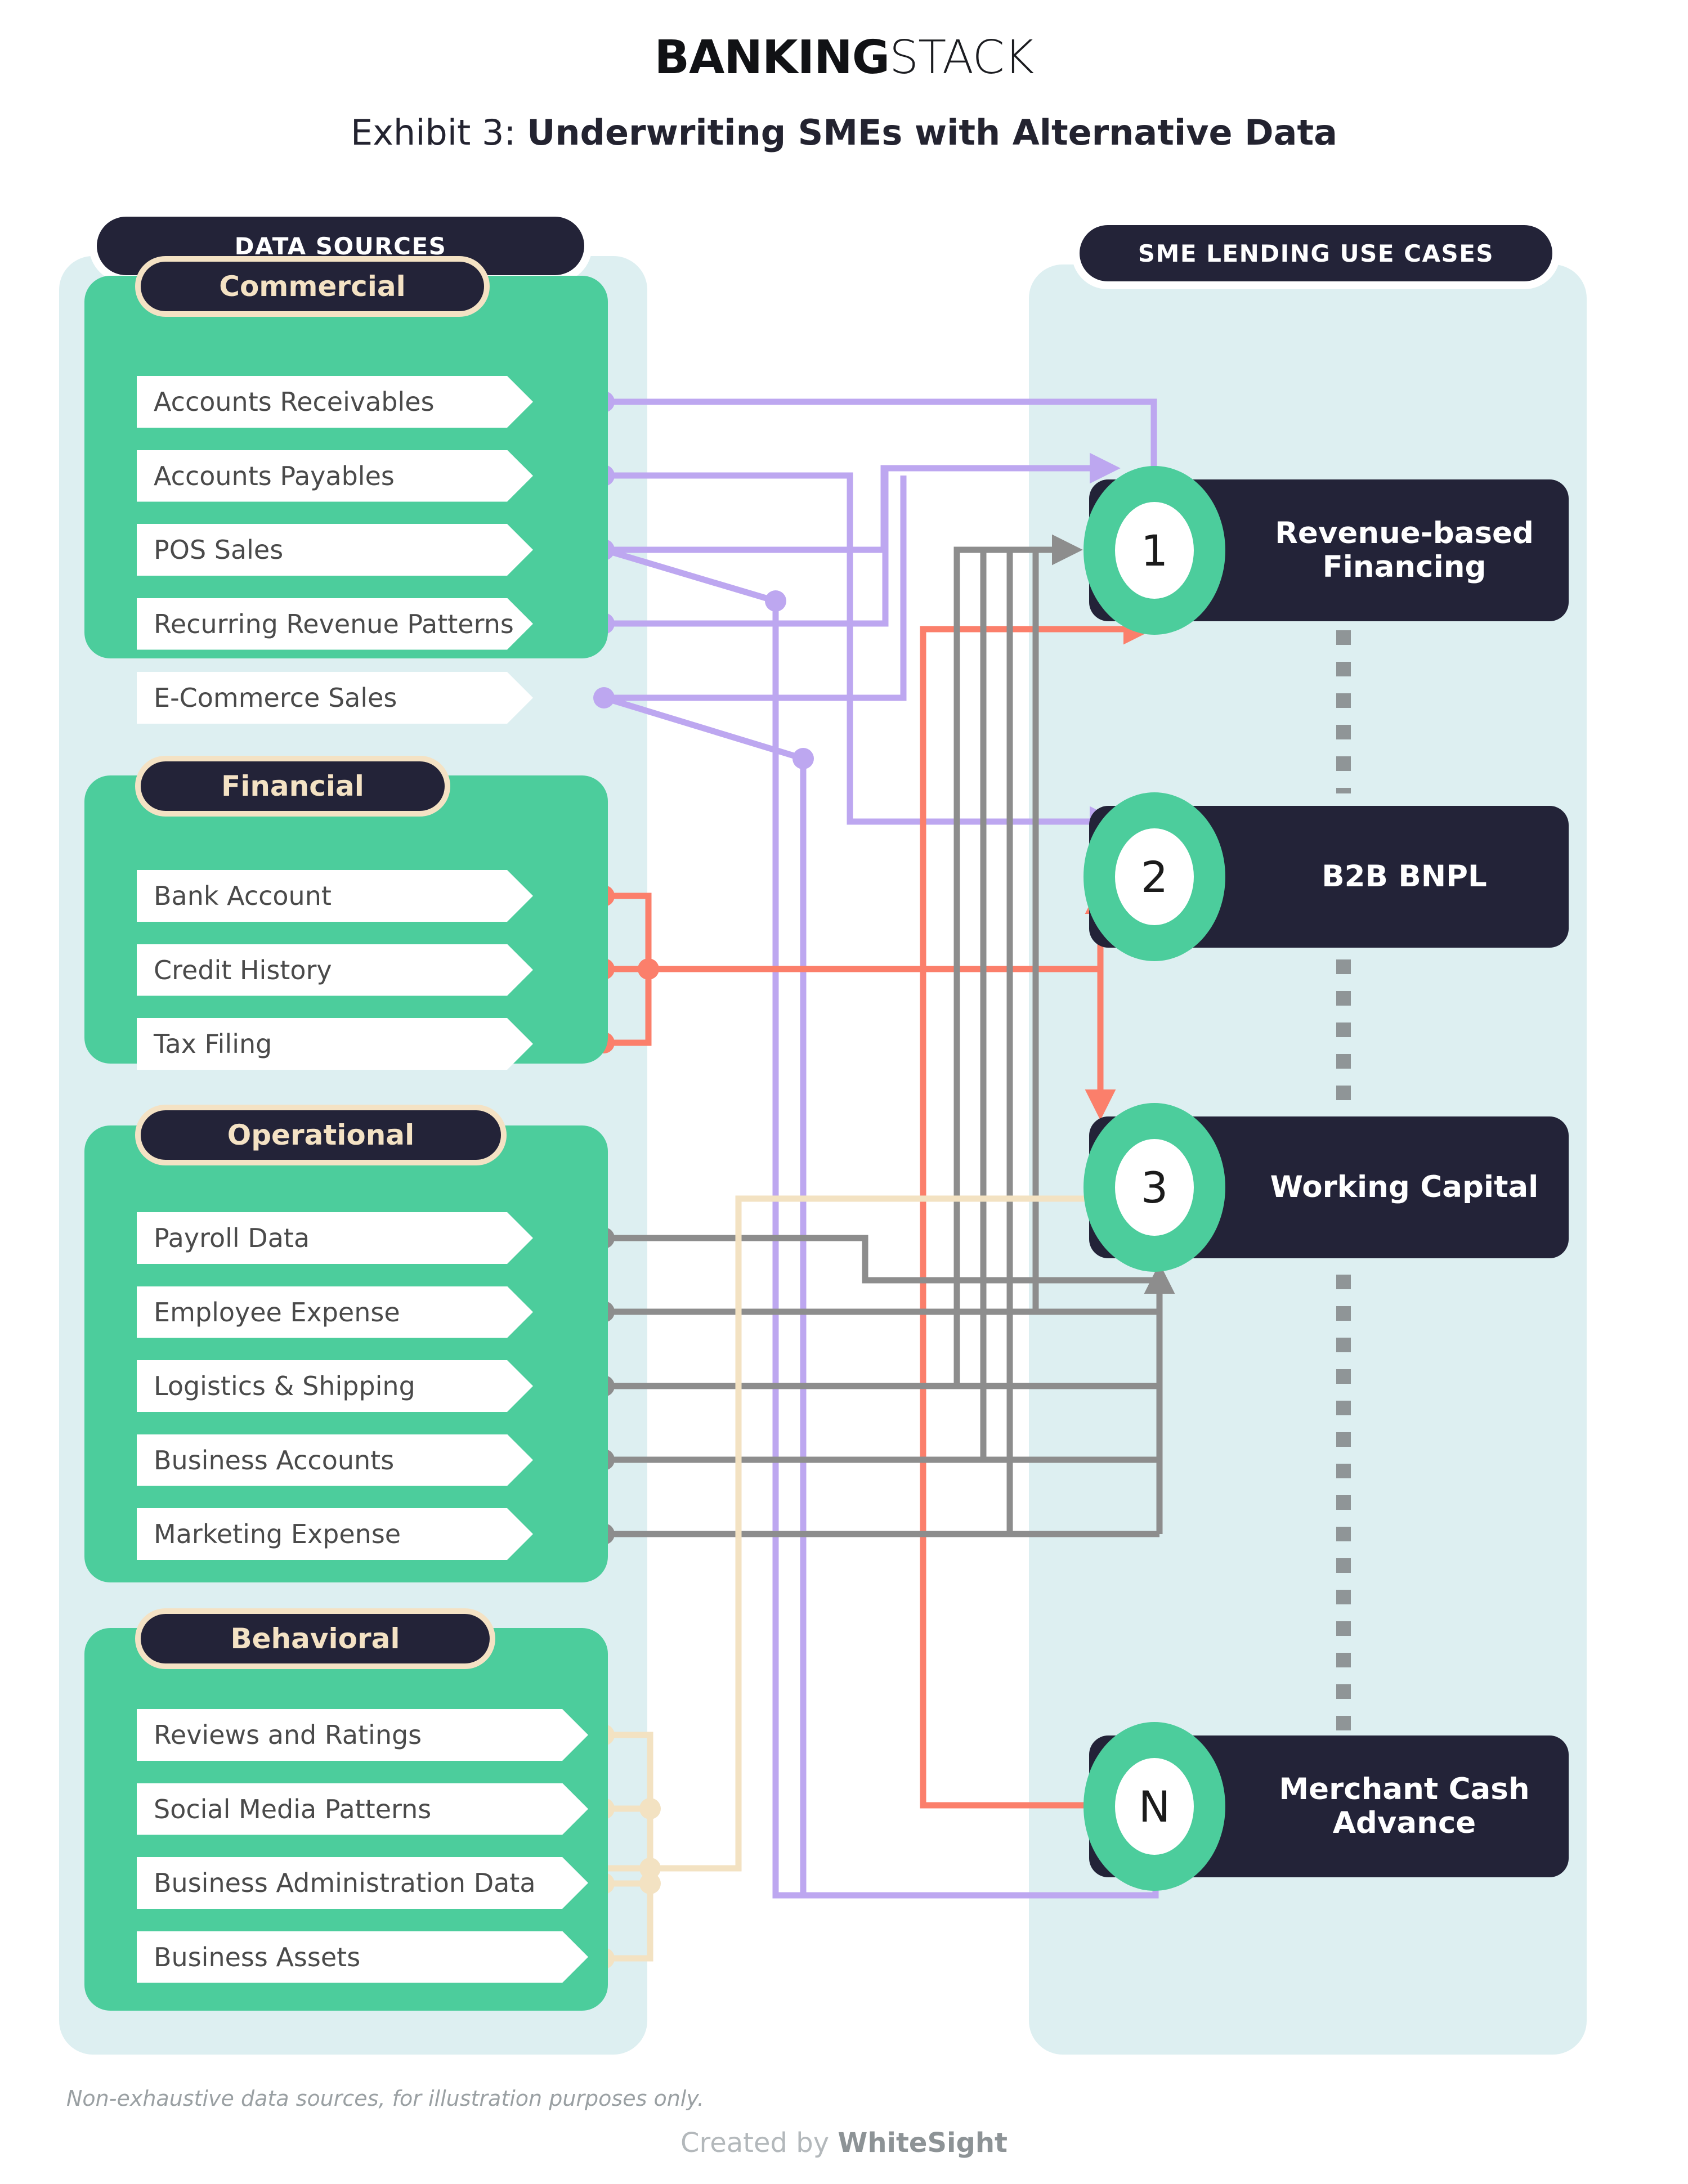 The image size is (1688, 2184). I want to click on use-case-badge-number: 3, so click(1154, 1187).